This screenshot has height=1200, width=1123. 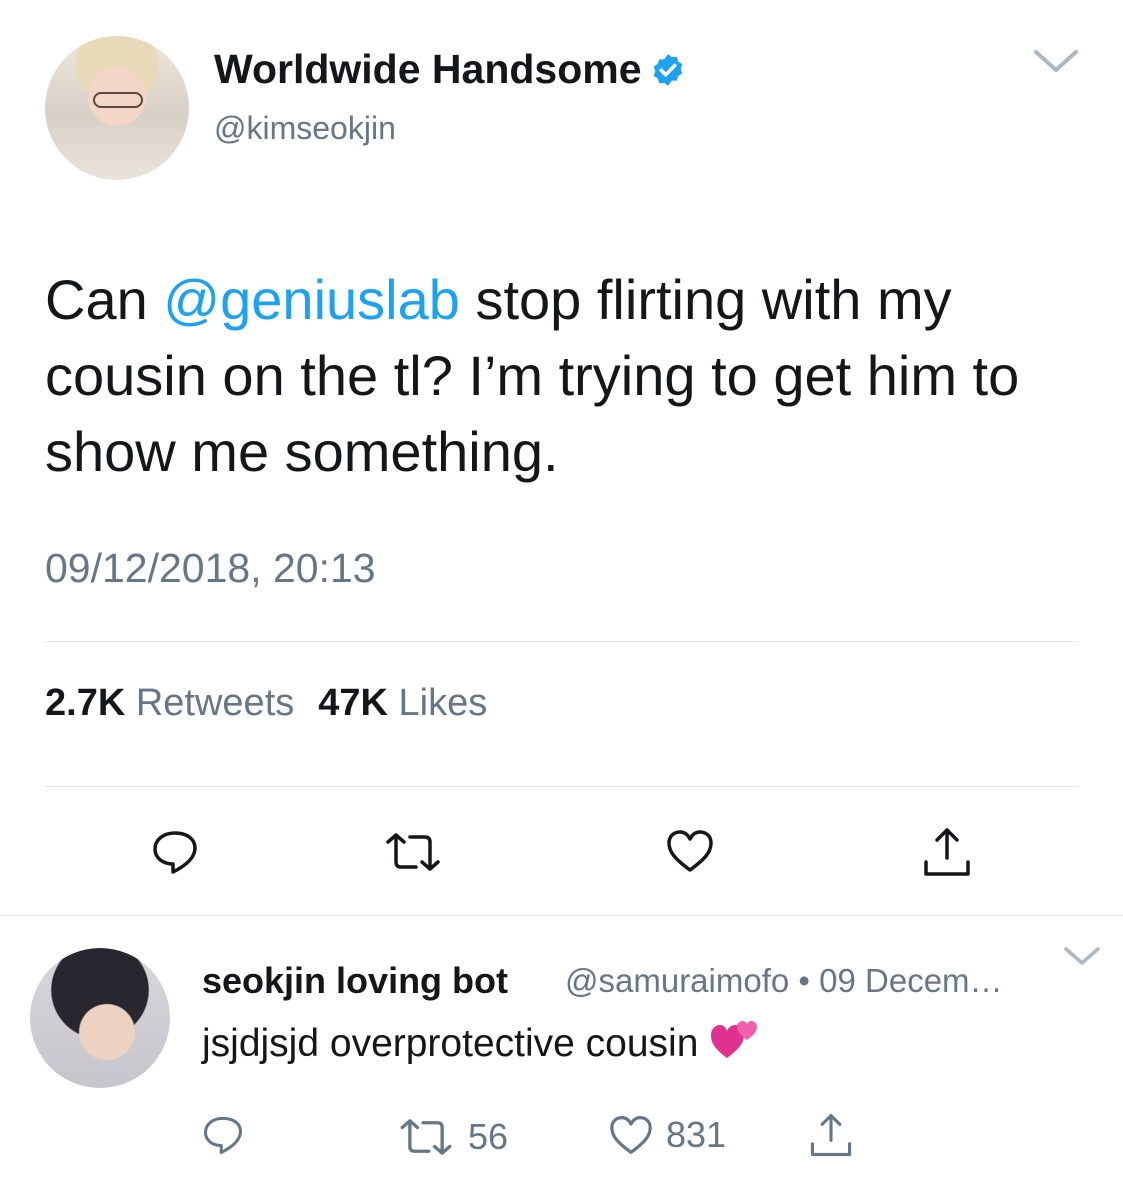 What do you see at coordinates (696, 1134) in the screenshot?
I see `reply-like-count: 831` at bounding box center [696, 1134].